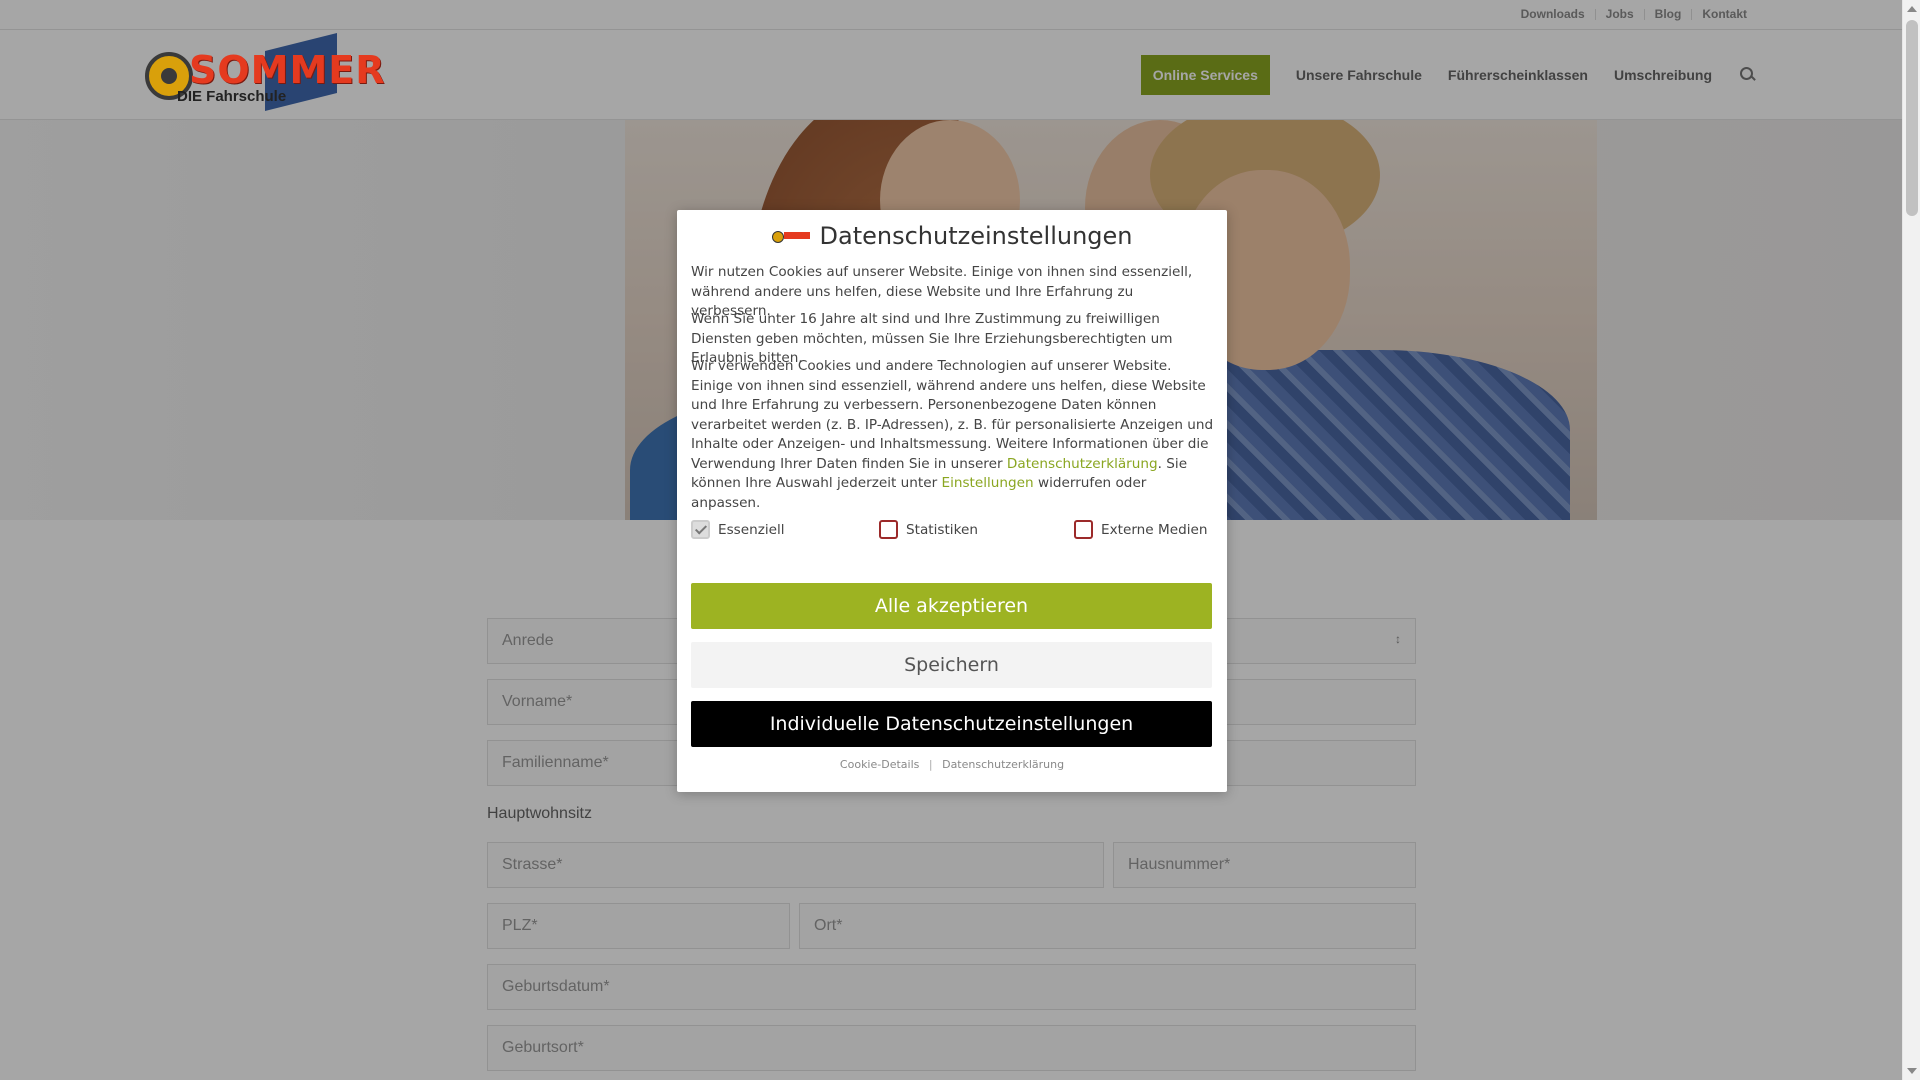  I want to click on settings-link: Einstellungen, so click(987, 483).